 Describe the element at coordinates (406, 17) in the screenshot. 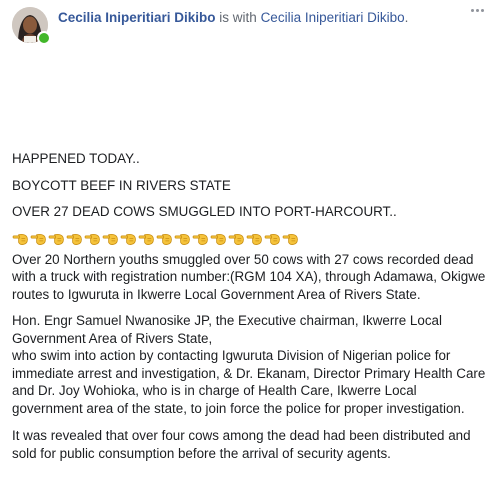

I see `tagged-suffix: .` at that location.